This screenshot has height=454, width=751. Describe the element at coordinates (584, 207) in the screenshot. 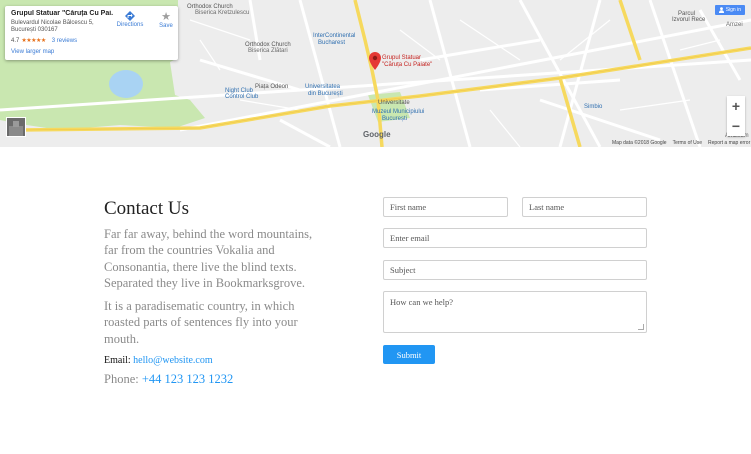

I see `last-name-input: Last name` at that location.